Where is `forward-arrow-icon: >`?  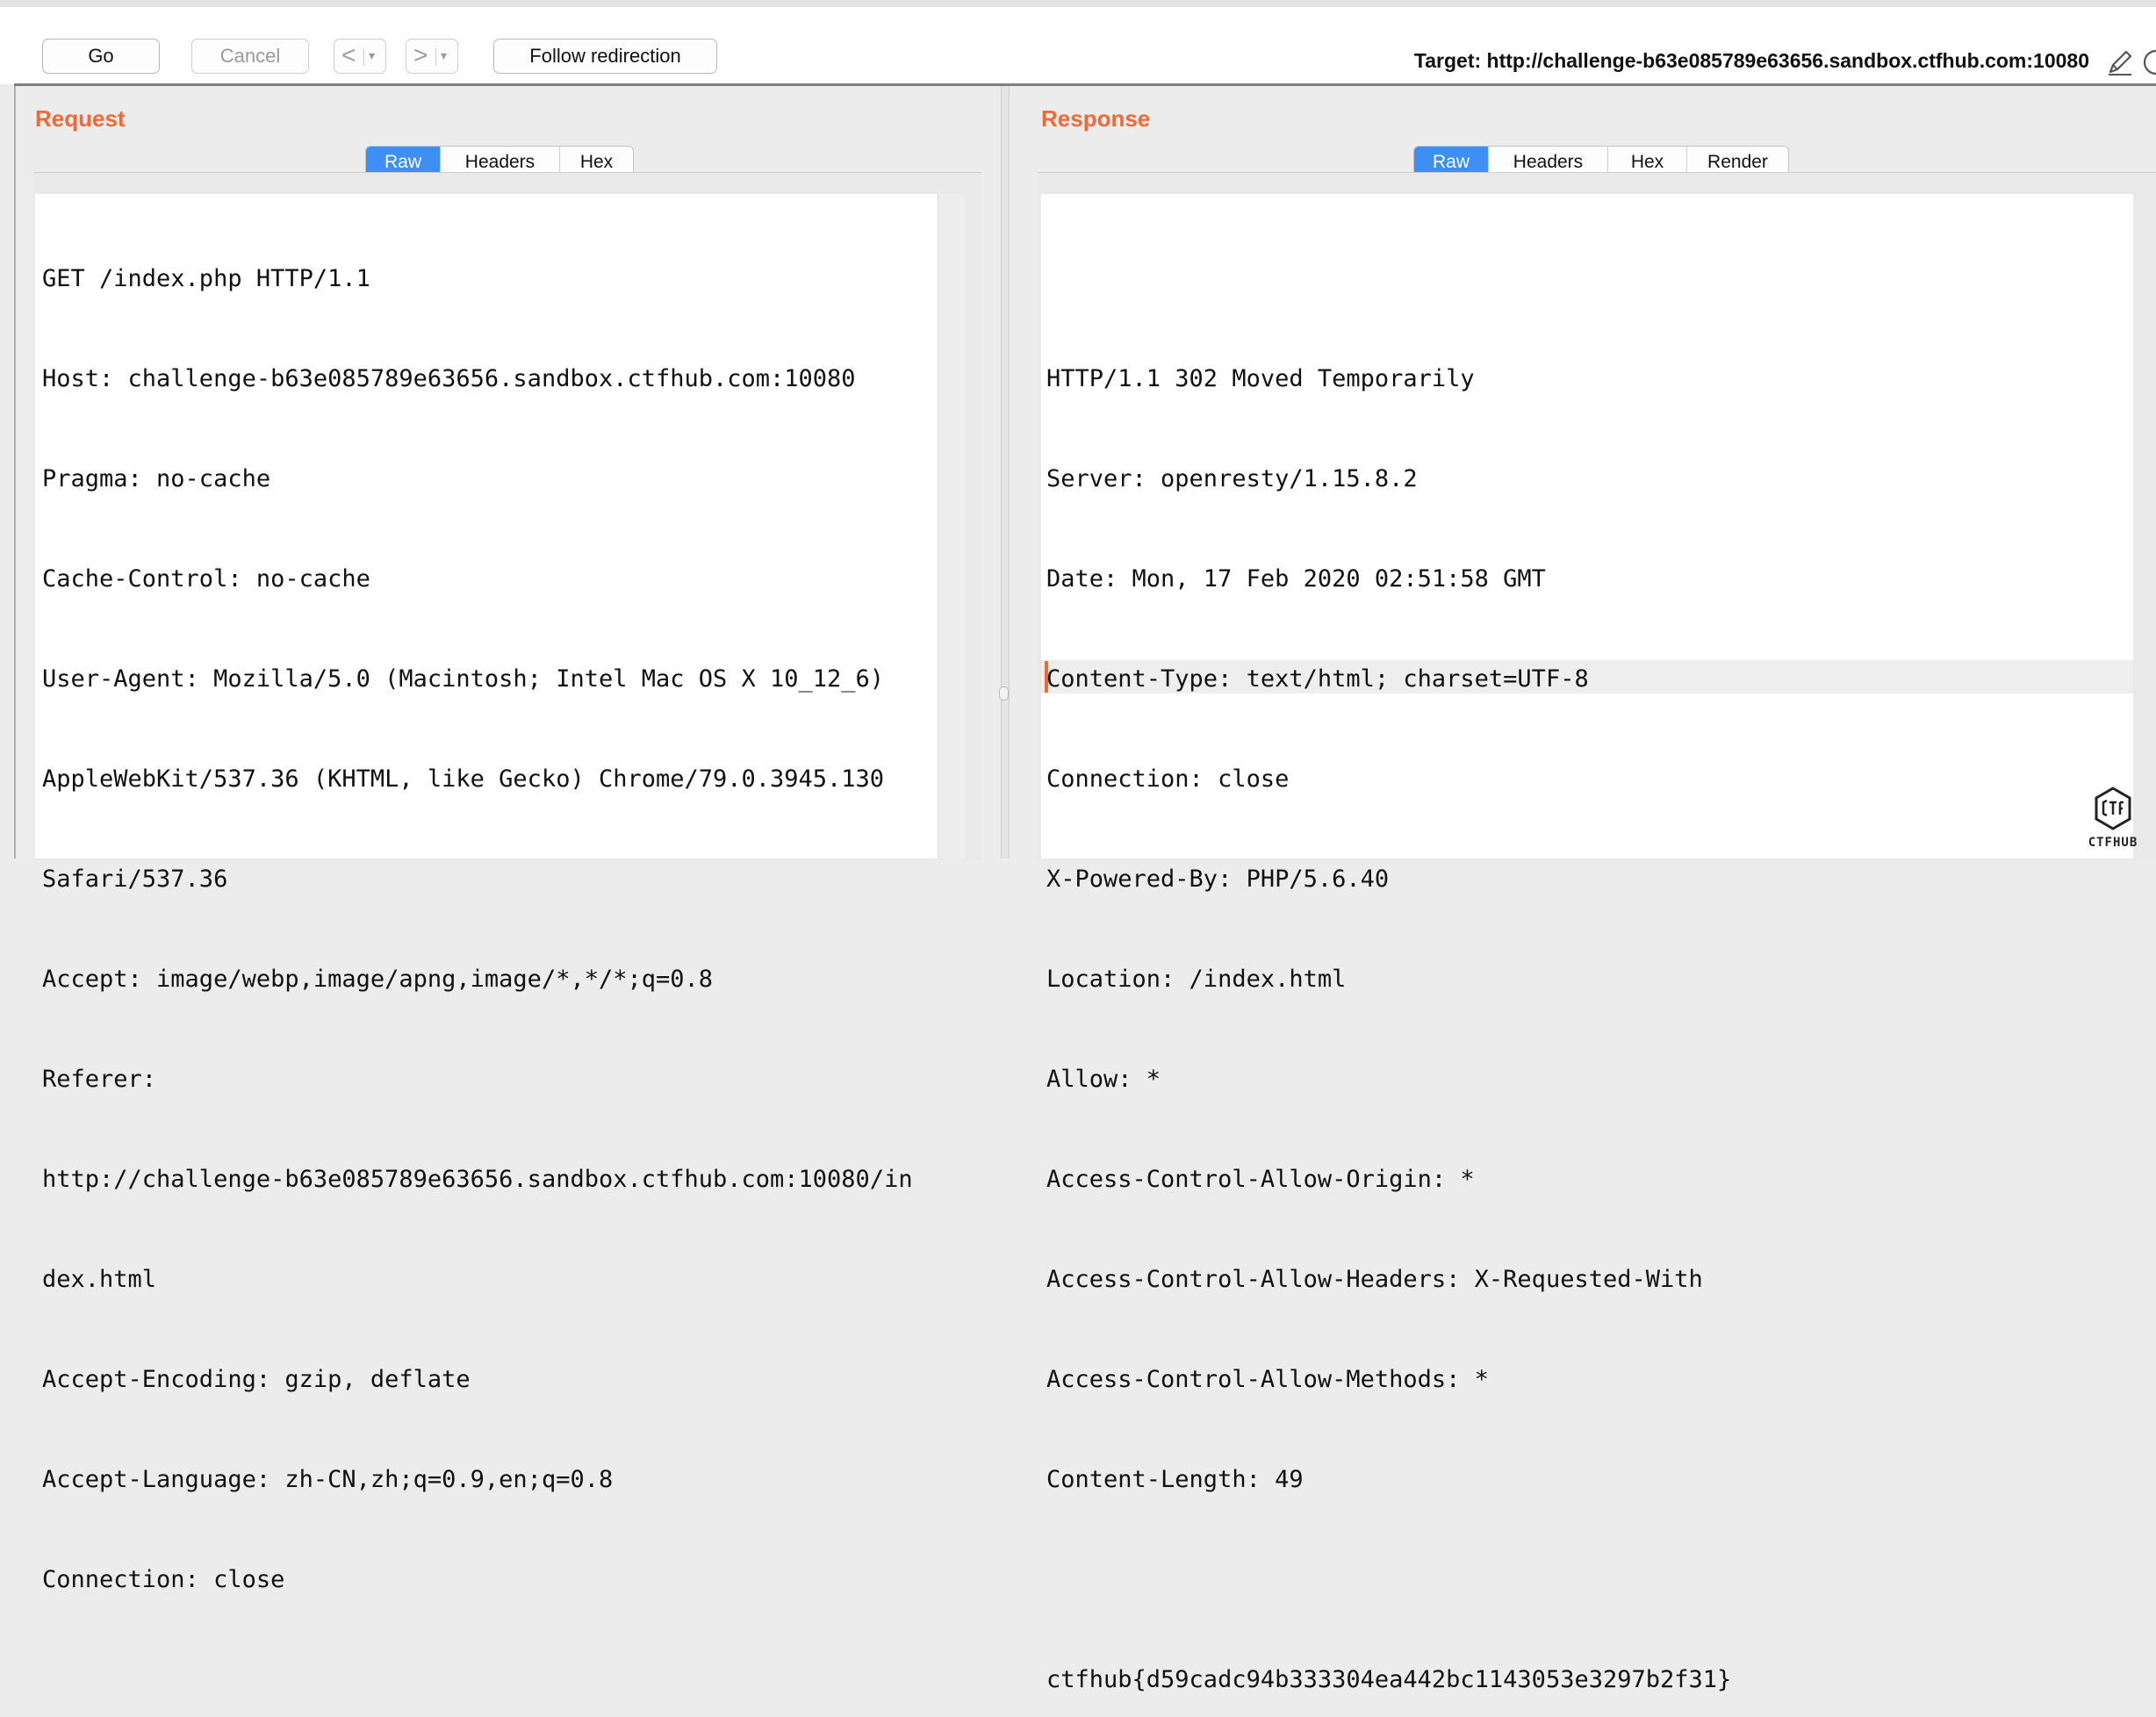
forward-arrow-icon: > is located at coordinates (420, 54).